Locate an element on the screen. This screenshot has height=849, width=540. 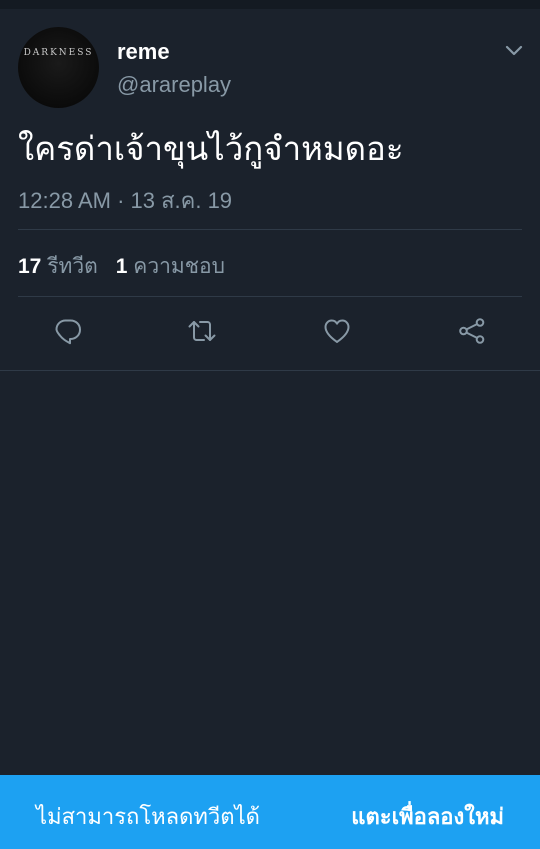
retweet-label: รีทวีต is located at coordinates (72, 266).